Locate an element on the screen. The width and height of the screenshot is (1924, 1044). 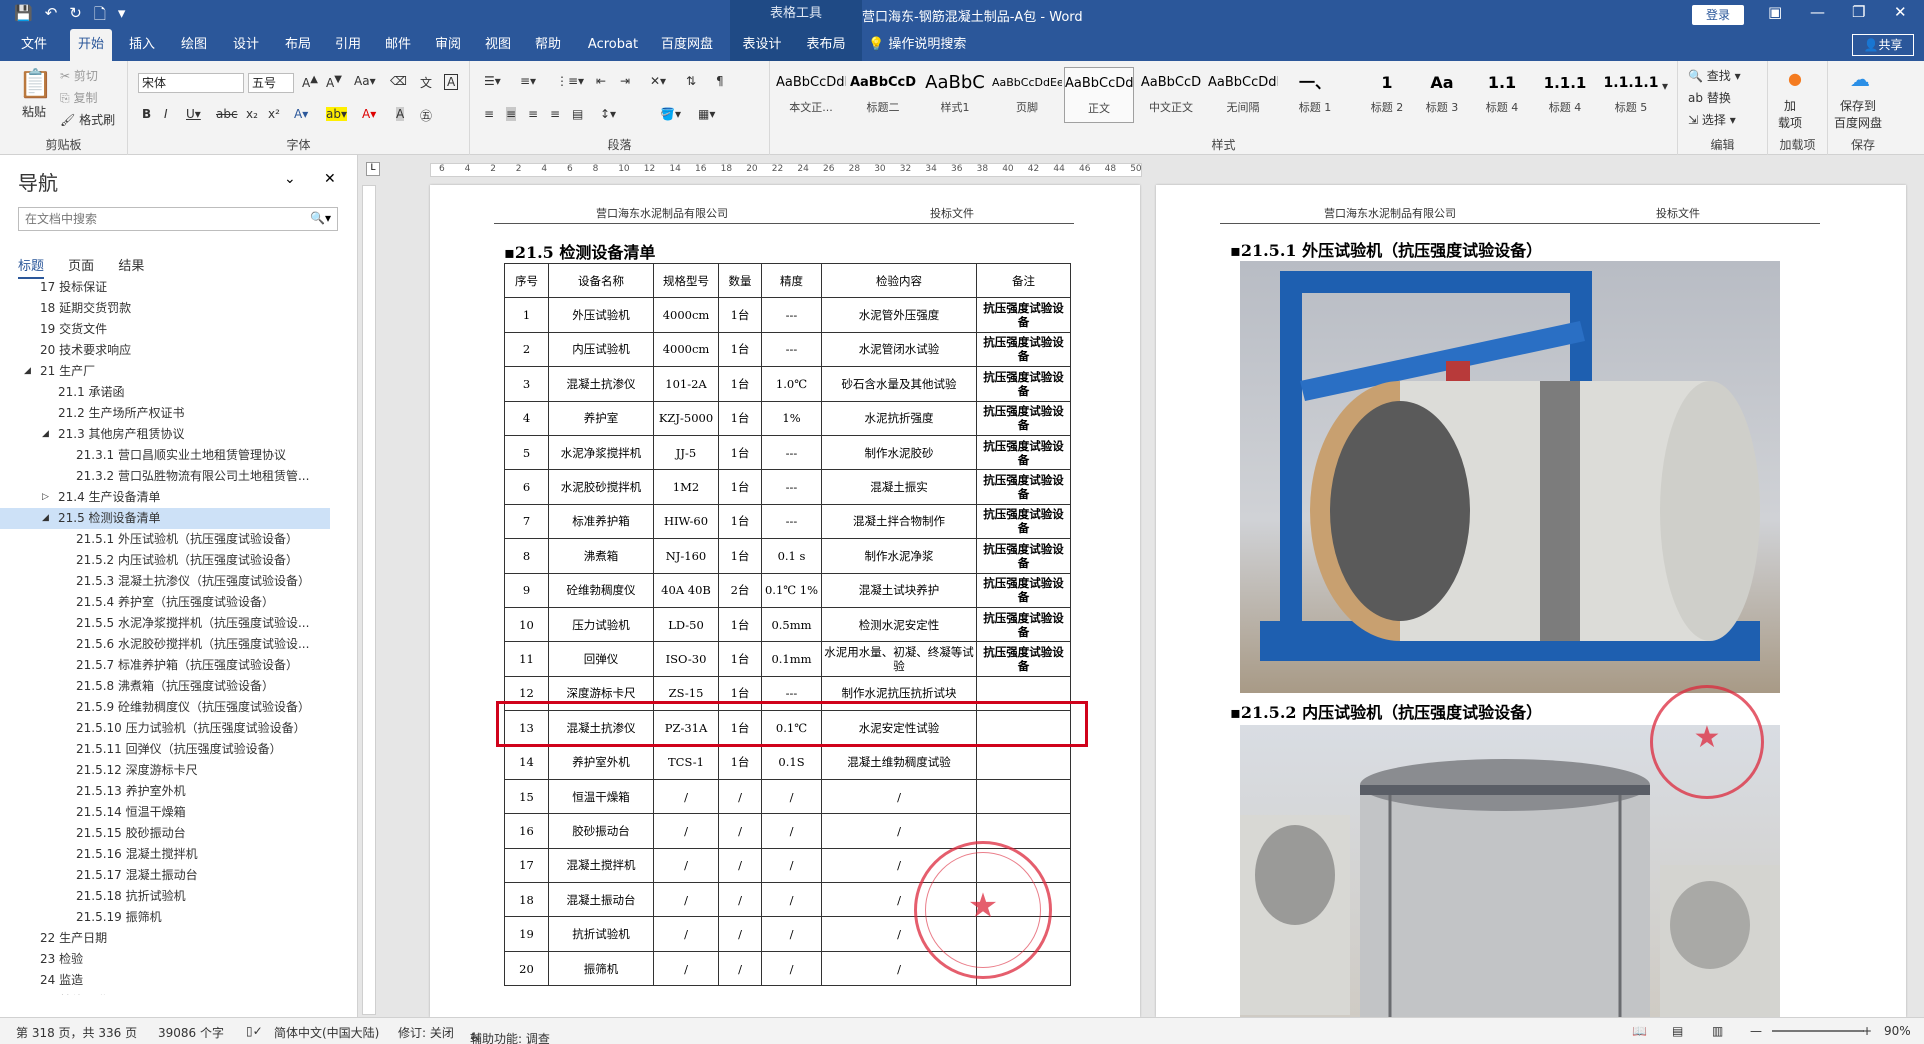
styles-more-icon: ▾ is located at coordinates (1665, 86).